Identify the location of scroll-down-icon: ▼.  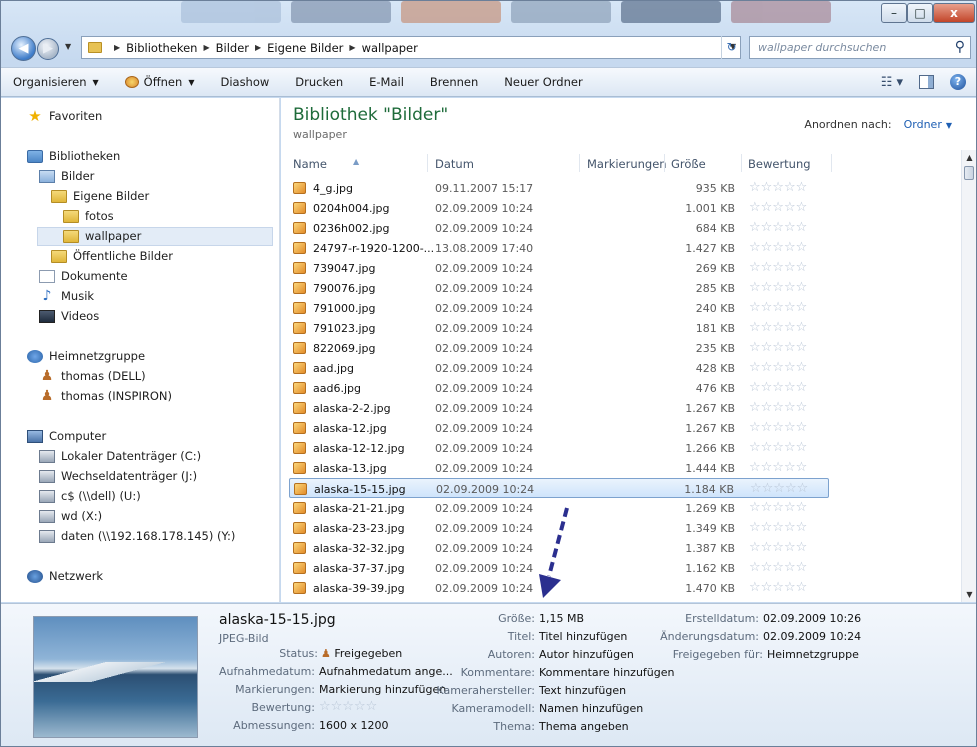
(969, 594).